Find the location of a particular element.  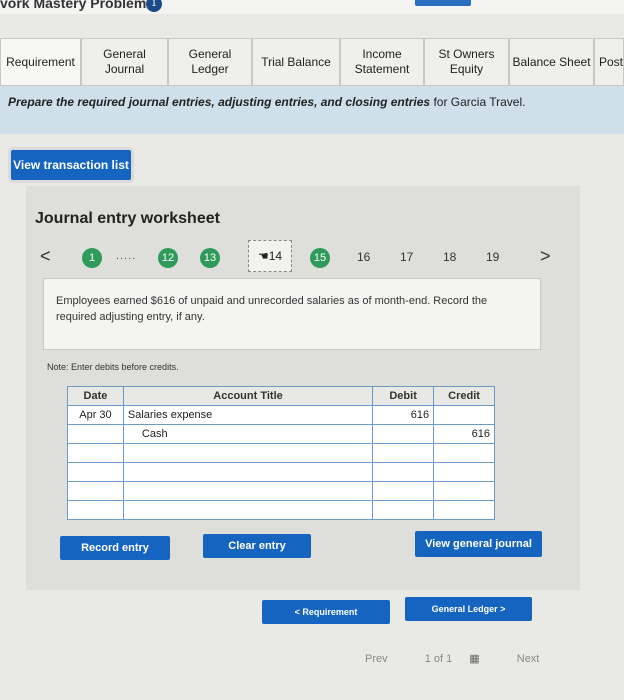

account-cell: Cash is located at coordinates (248, 434).